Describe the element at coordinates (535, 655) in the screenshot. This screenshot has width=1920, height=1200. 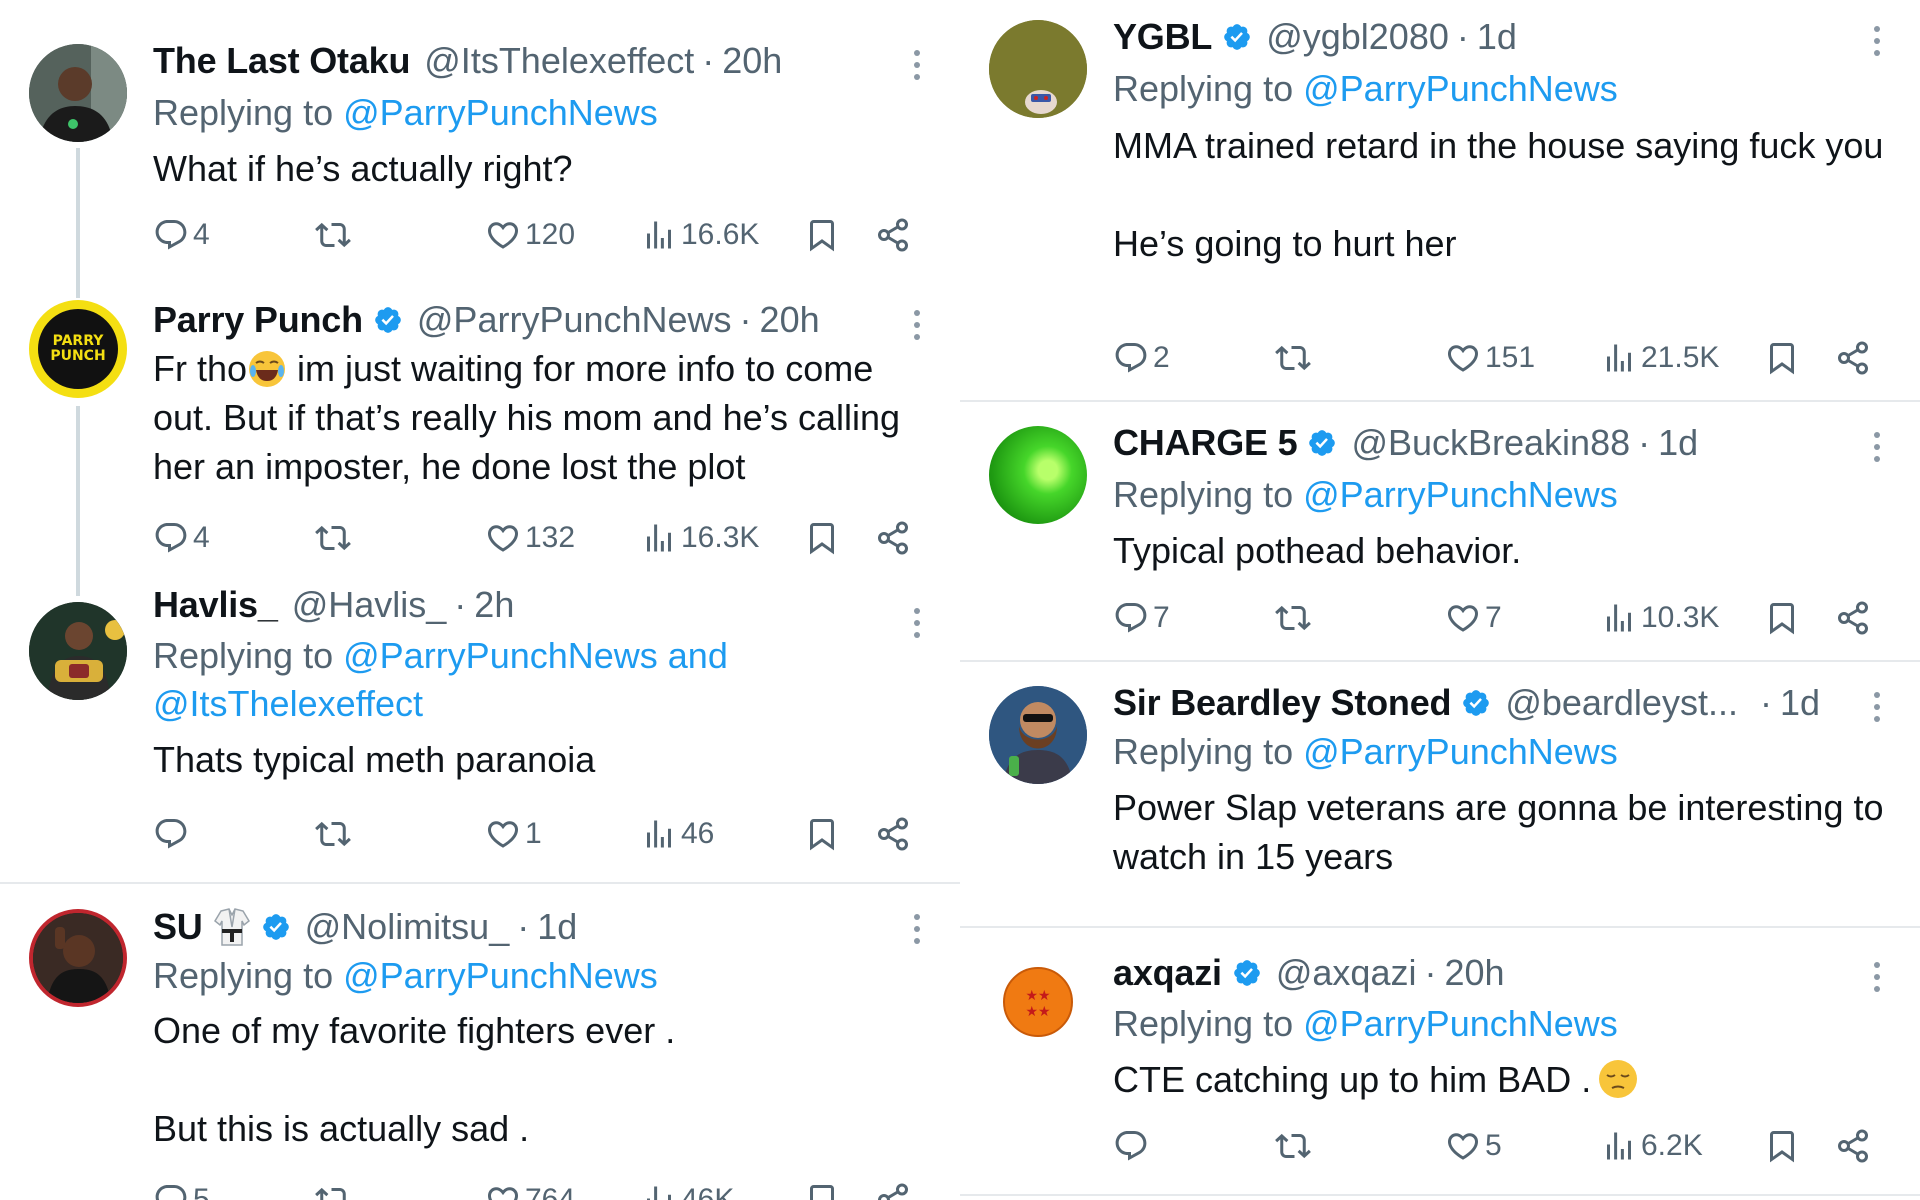
I see `mention-link: @ParryPunchNews and` at that location.